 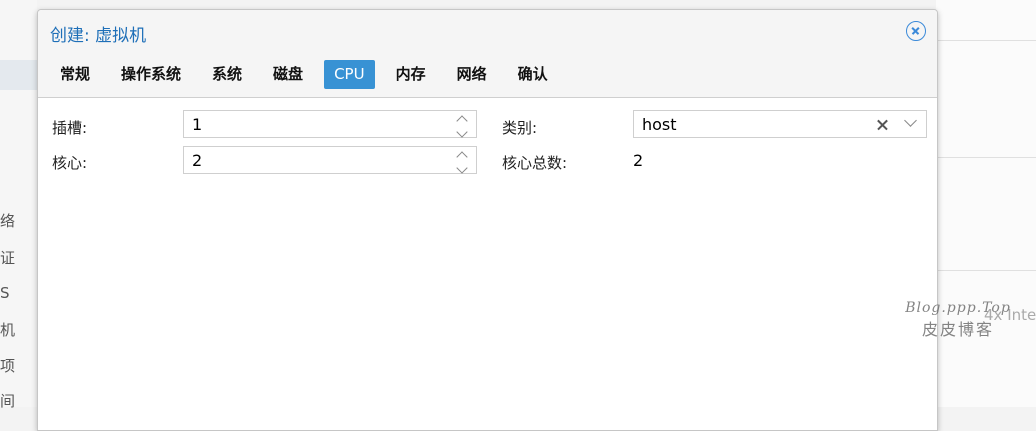 I want to click on watermark: Blog.ppp.Top 皮皮博客, so click(x=958, y=320).